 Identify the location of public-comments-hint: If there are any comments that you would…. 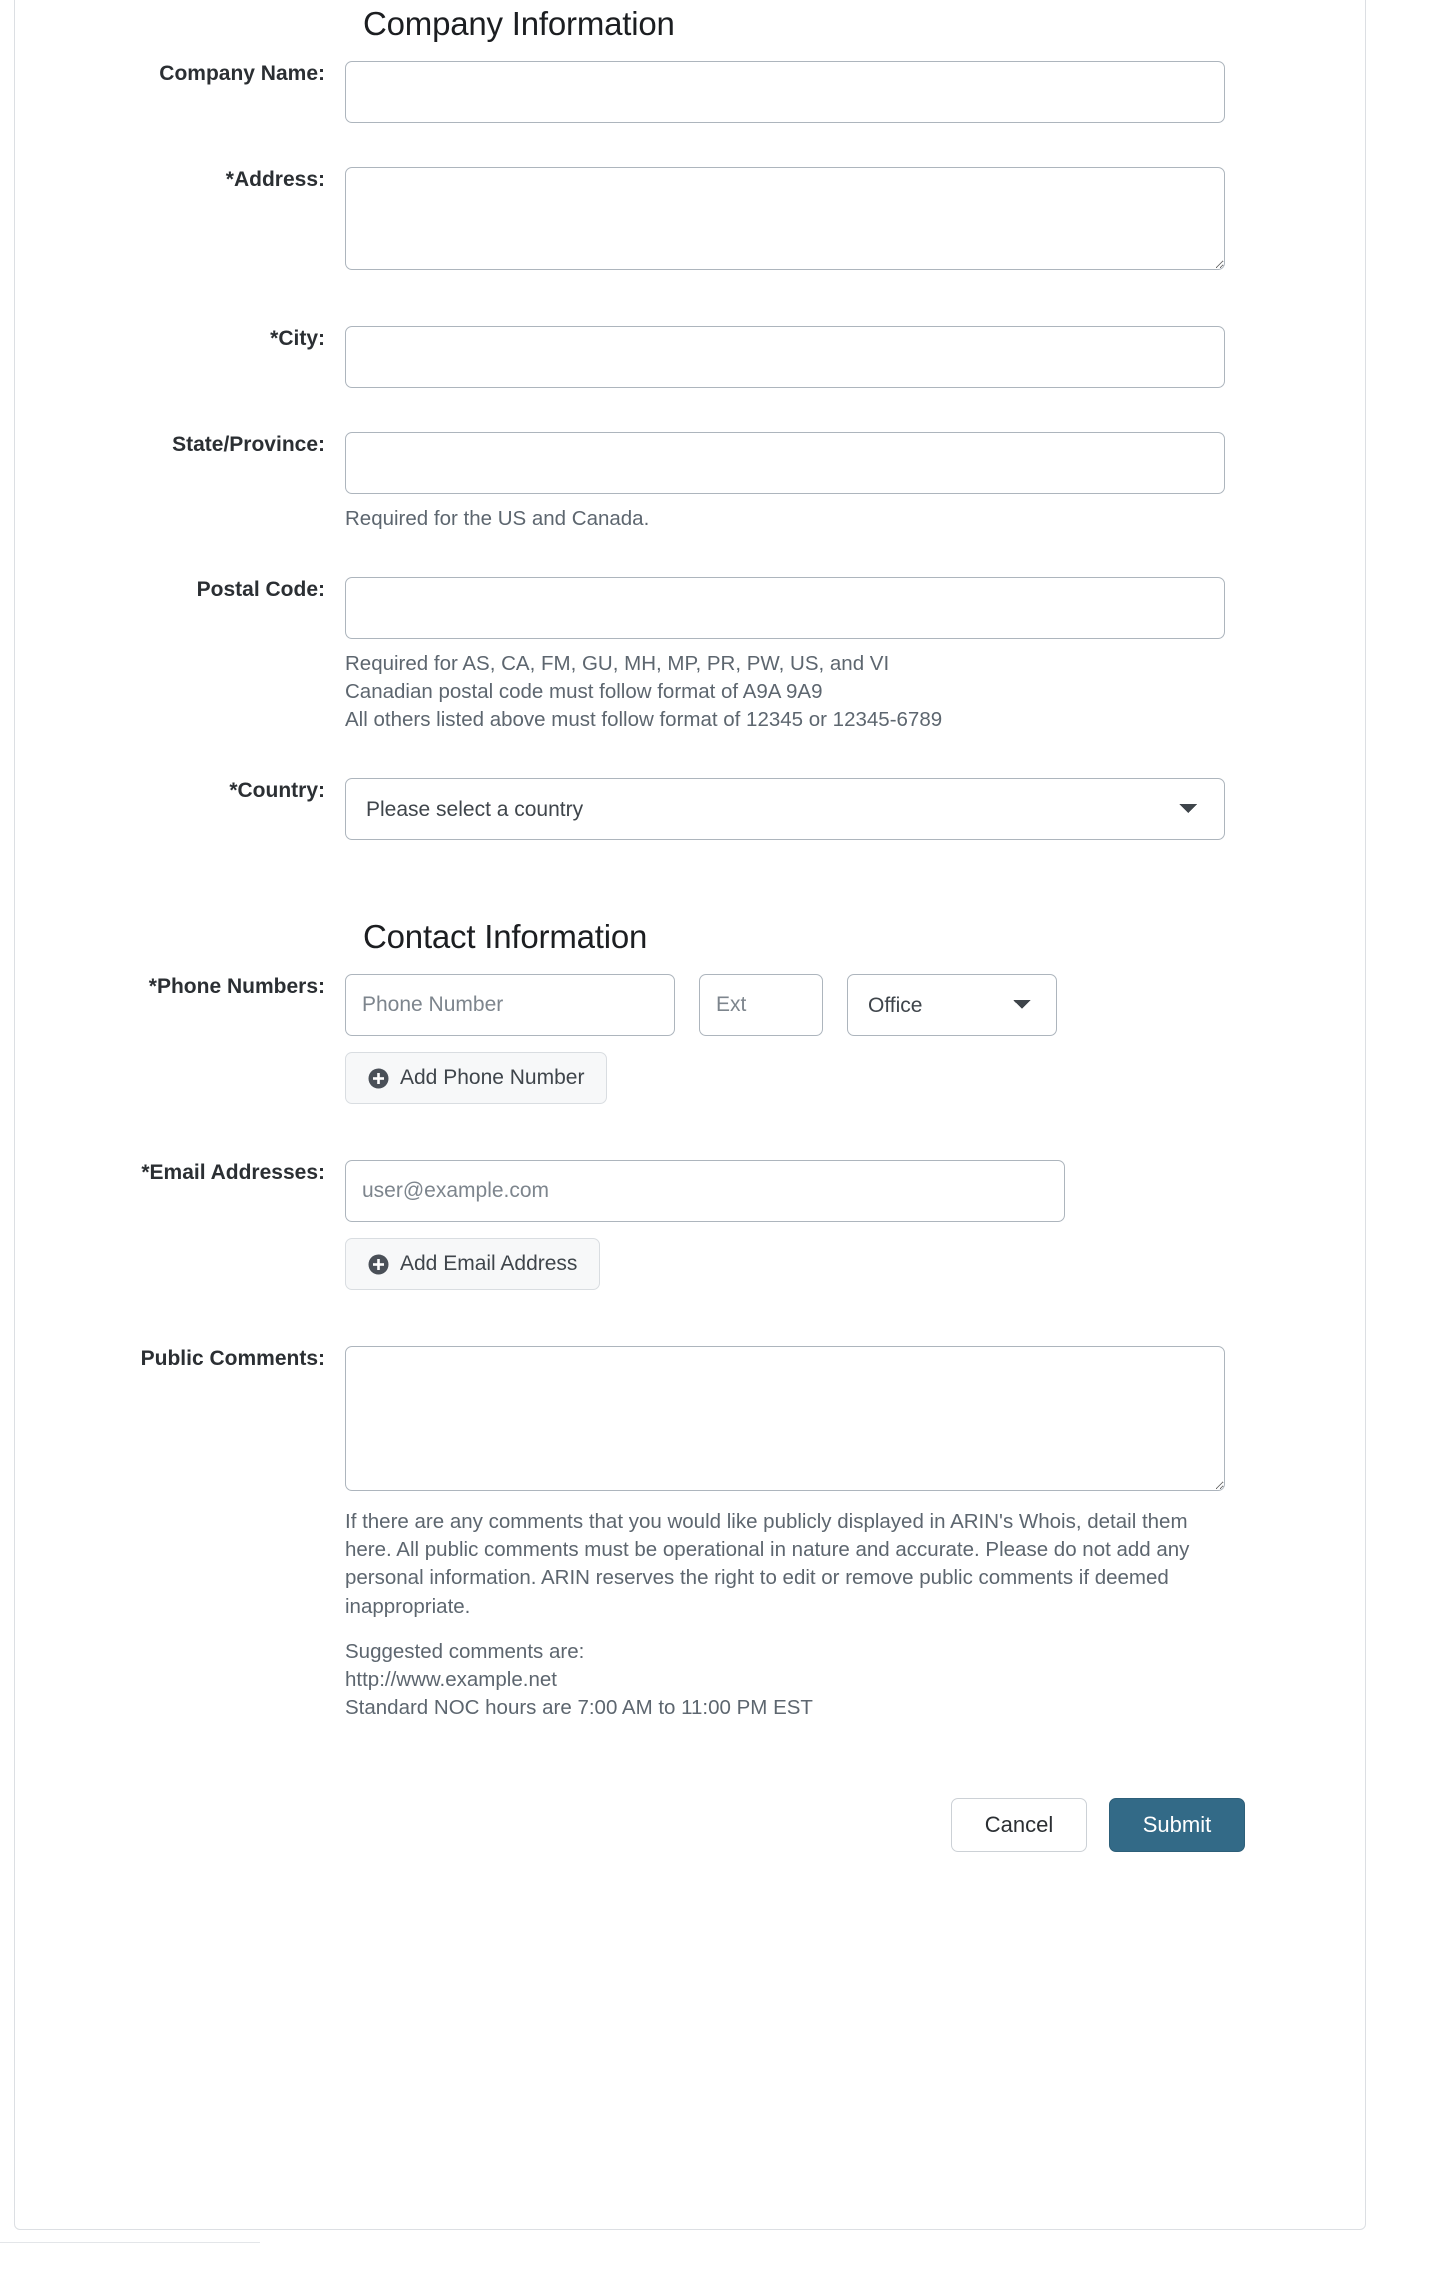
(767, 1564).